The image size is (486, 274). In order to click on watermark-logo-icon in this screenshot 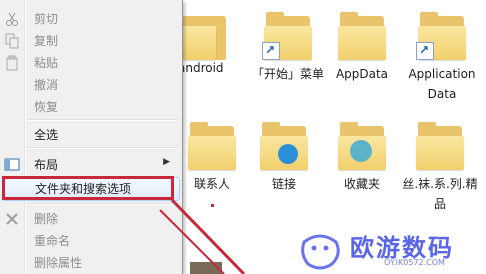, I will do `click(320, 252)`.